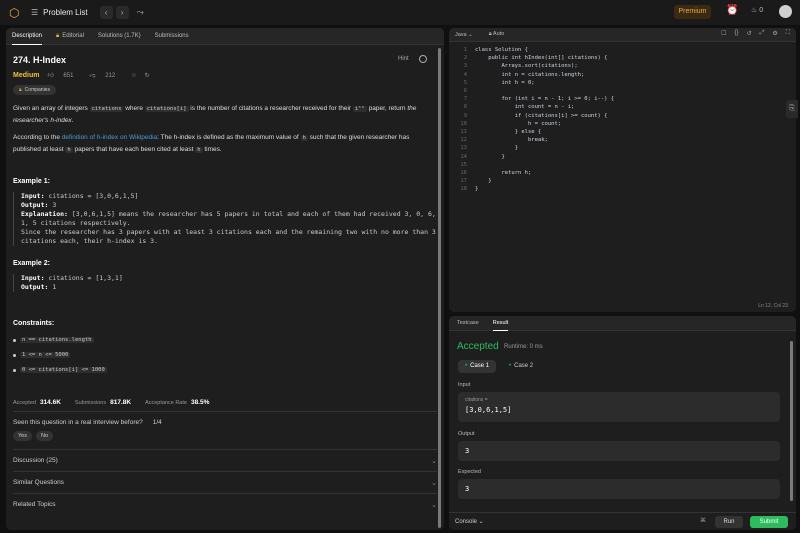  What do you see at coordinates (35, 12) in the screenshot?
I see `list-icon: ☰` at bounding box center [35, 12].